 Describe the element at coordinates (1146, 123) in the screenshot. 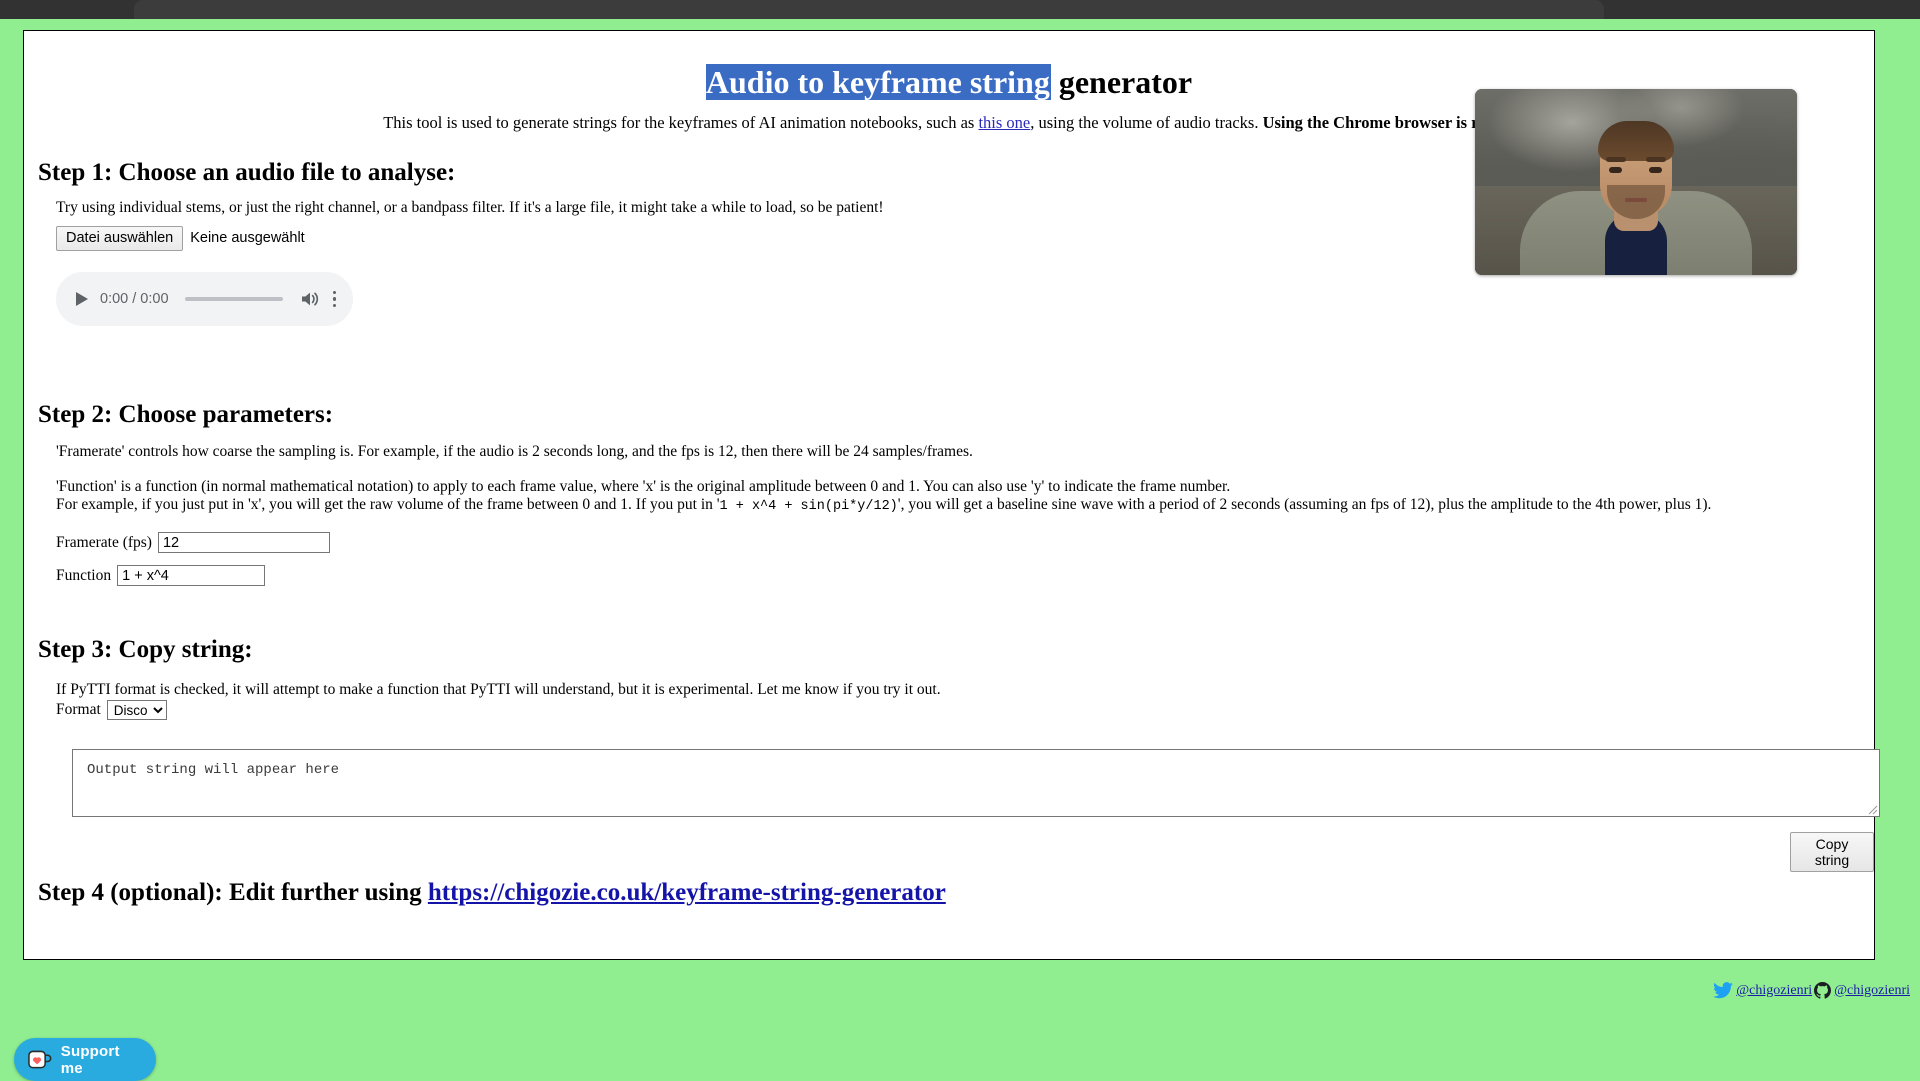

I see `subtitle-text-after-link: , using the volume of audio tracks.` at that location.